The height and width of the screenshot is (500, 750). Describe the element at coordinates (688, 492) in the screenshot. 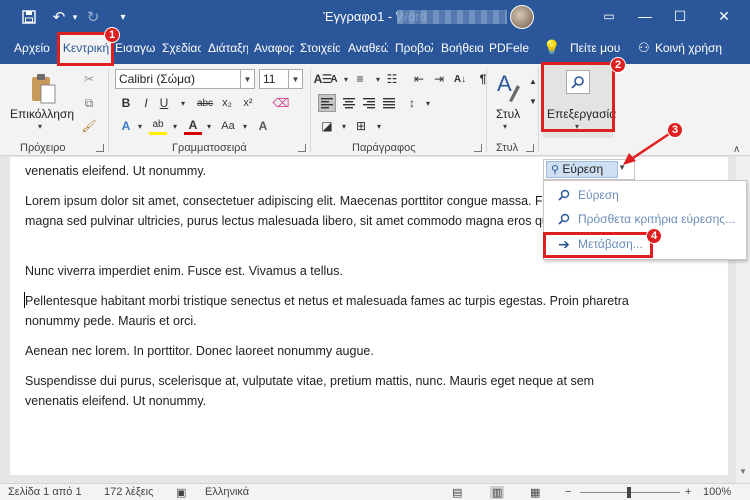

I see `zoom-in-icon: +` at that location.